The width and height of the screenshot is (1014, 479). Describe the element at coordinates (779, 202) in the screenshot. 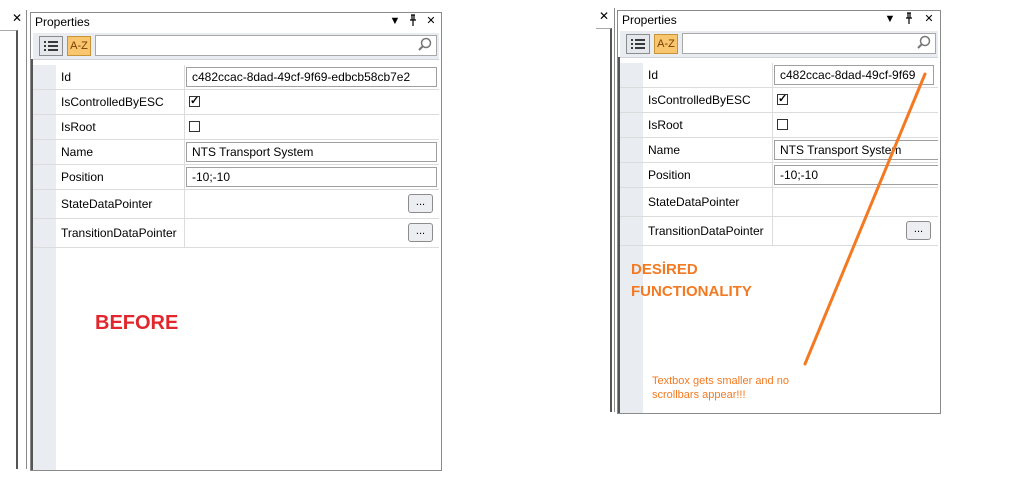

I see `property-row-statedatapointer: StateDataPointer` at that location.